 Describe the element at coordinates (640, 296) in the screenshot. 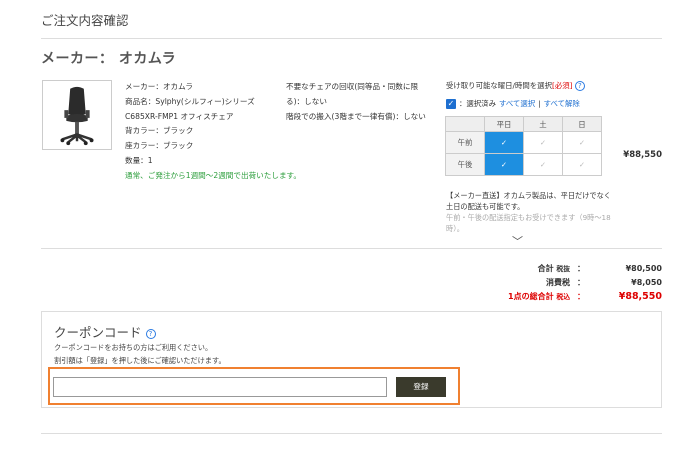

I see `grand-total-value: ¥88,550` at that location.